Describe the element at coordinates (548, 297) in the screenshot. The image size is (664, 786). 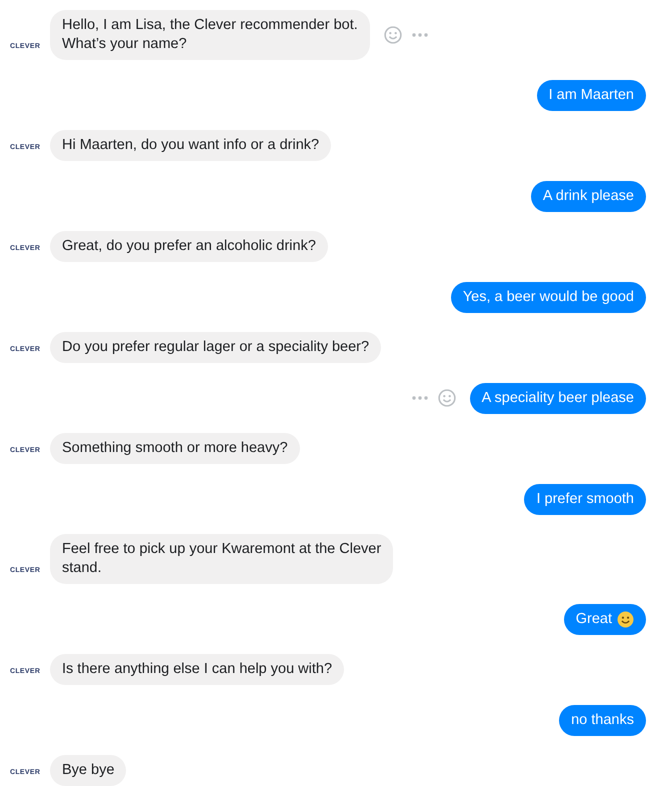
I see `message-bubble: Yes, a beer would be good` at that location.